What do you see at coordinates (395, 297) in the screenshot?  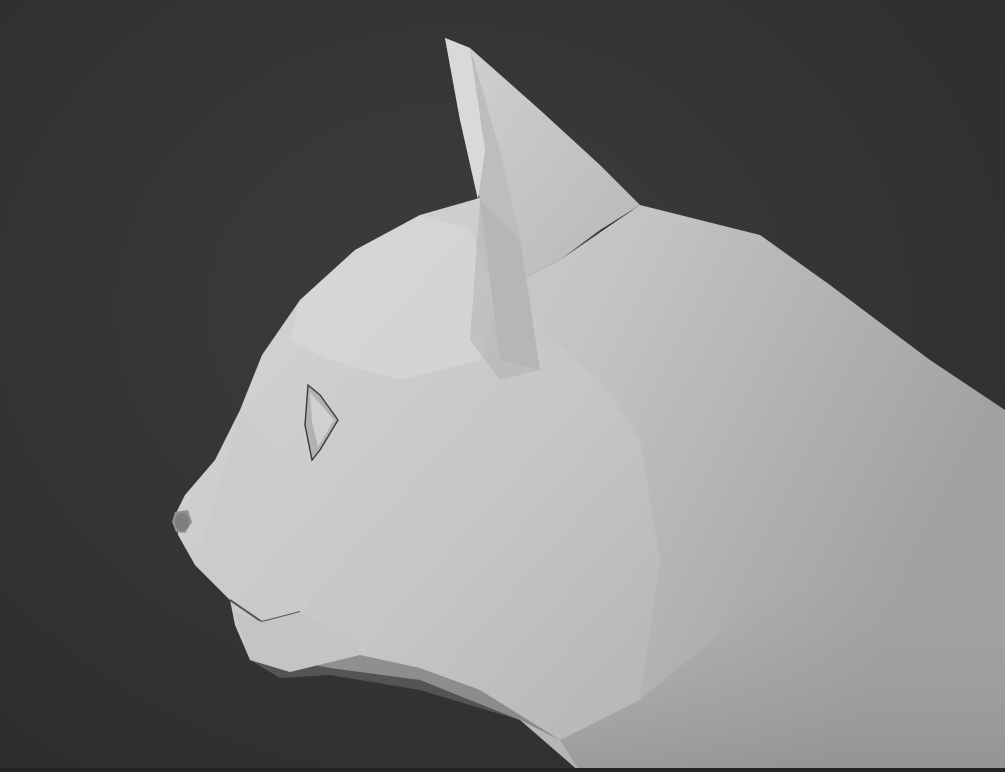 I see `cat-forehead-highlight` at bounding box center [395, 297].